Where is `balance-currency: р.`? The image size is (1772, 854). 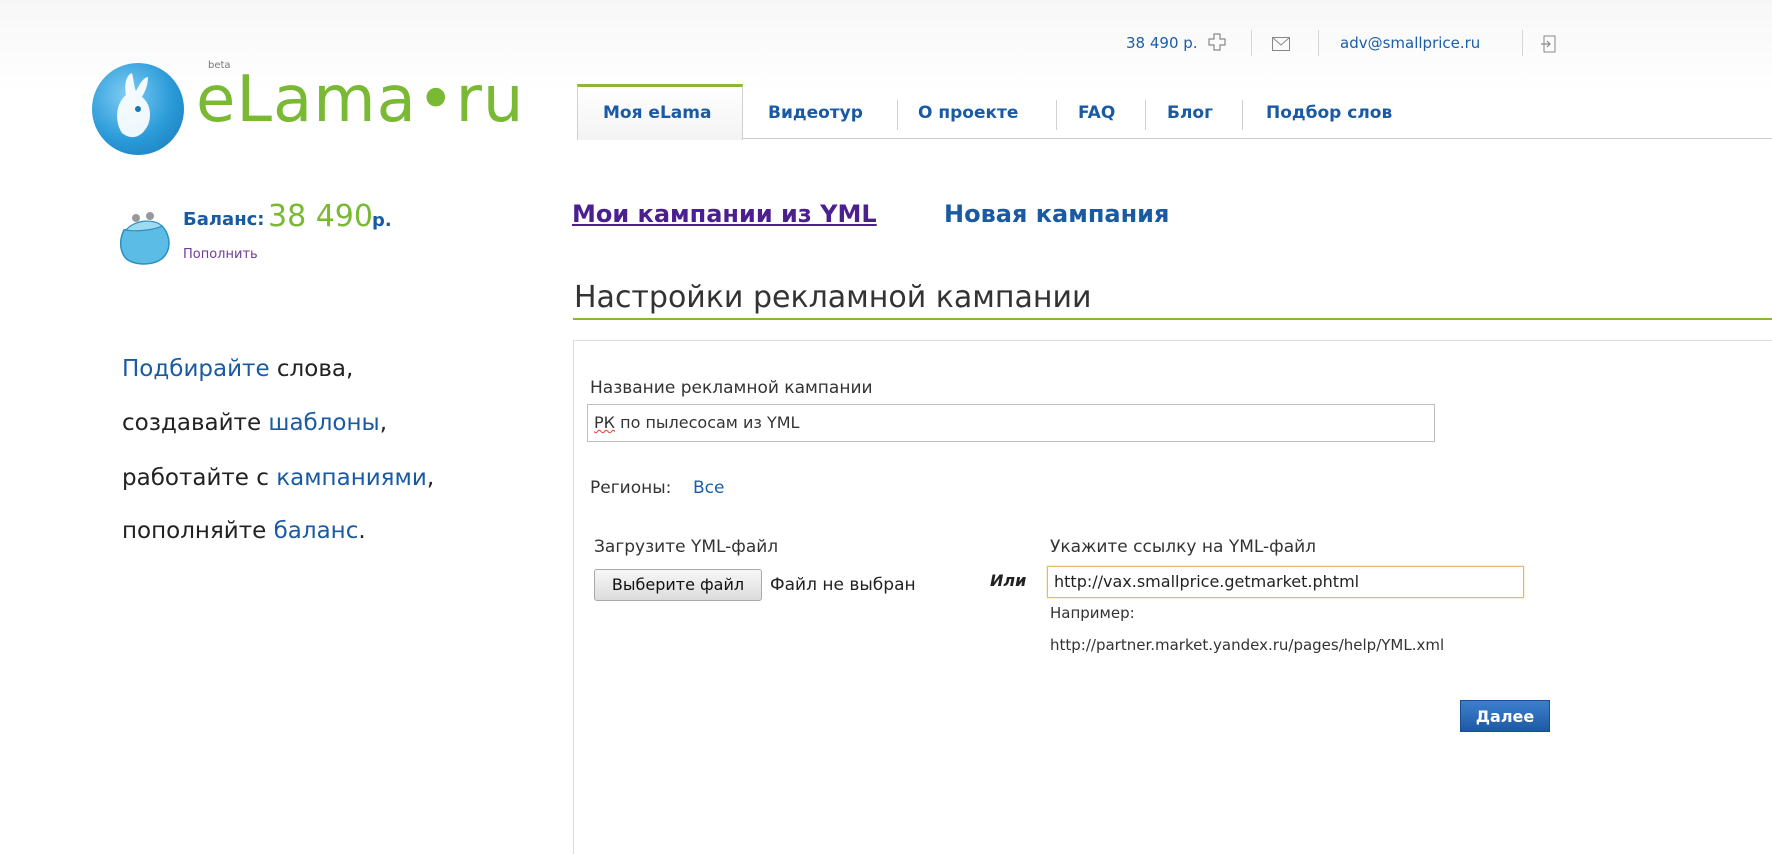 balance-currency: р. is located at coordinates (382, 220).